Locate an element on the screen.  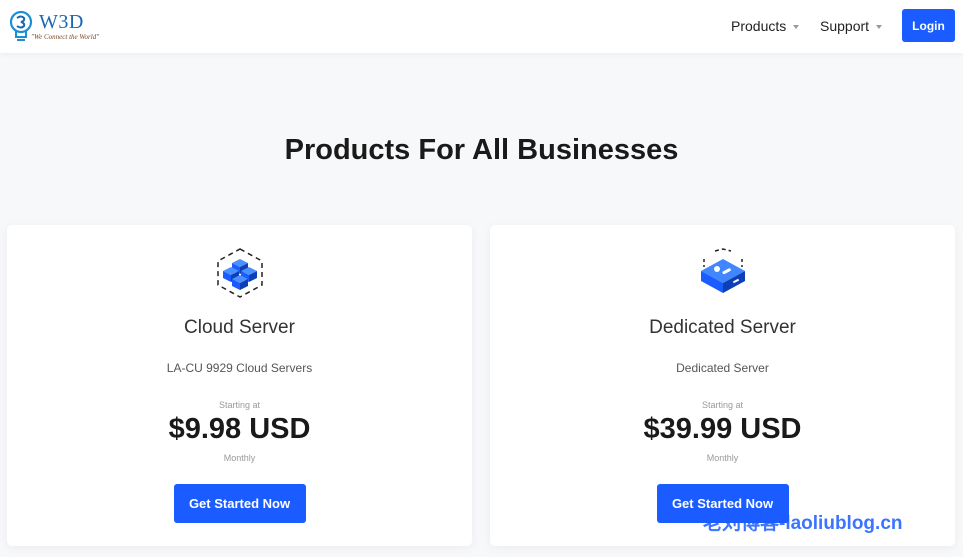
get-started-button: Get Started Now is located at coordinates (239, 503).